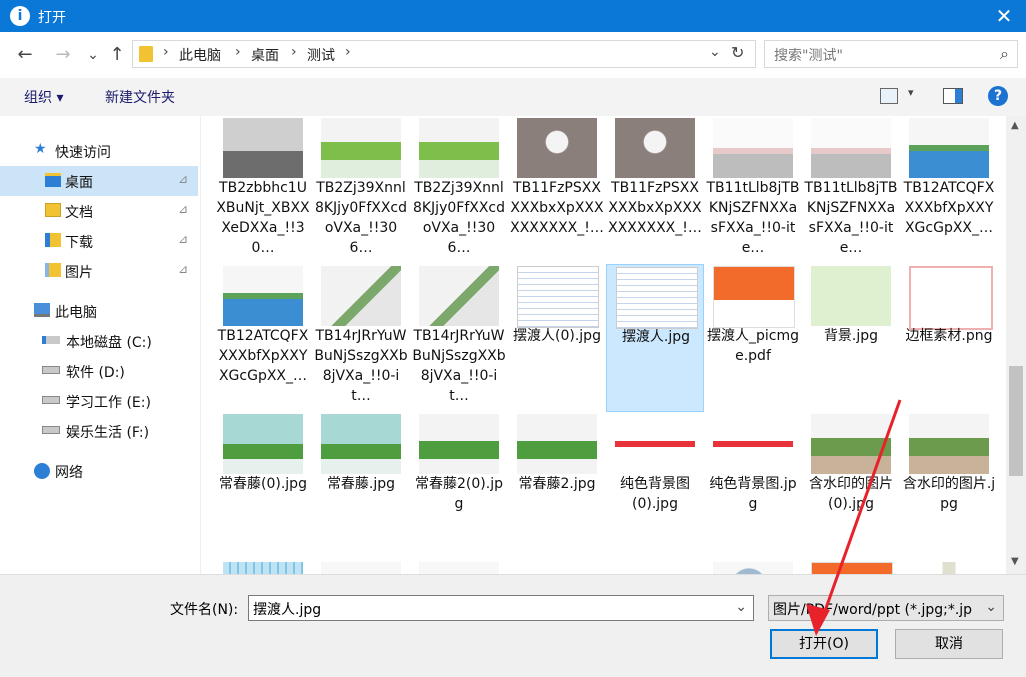  What do you see at coordinates (99, 311) in the screenshot?
I see `sidebar-item-this-pc: 此电脑` at bounding box center [99, 311].